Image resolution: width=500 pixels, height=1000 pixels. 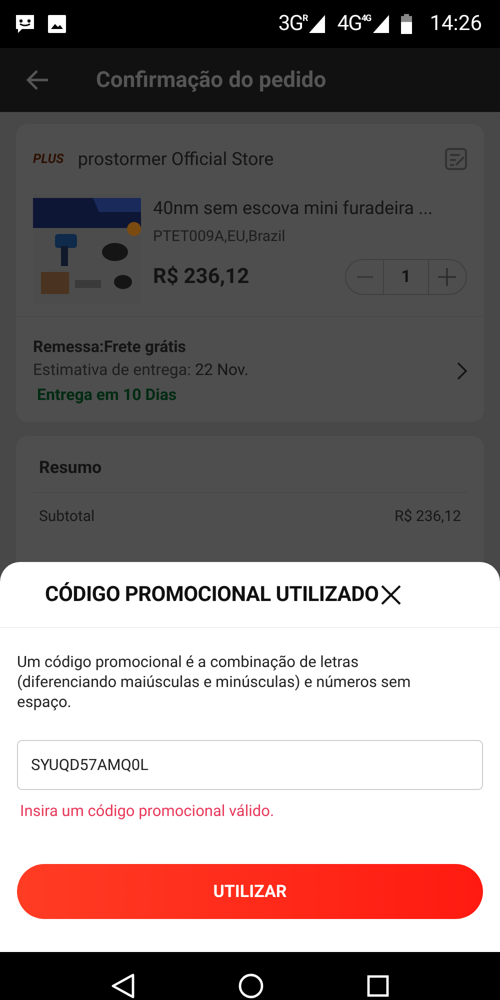 What do you see at coordinates (38, 80) in the screenshot?
I see `back-arrow-icon` at bounding box center [38, 80].